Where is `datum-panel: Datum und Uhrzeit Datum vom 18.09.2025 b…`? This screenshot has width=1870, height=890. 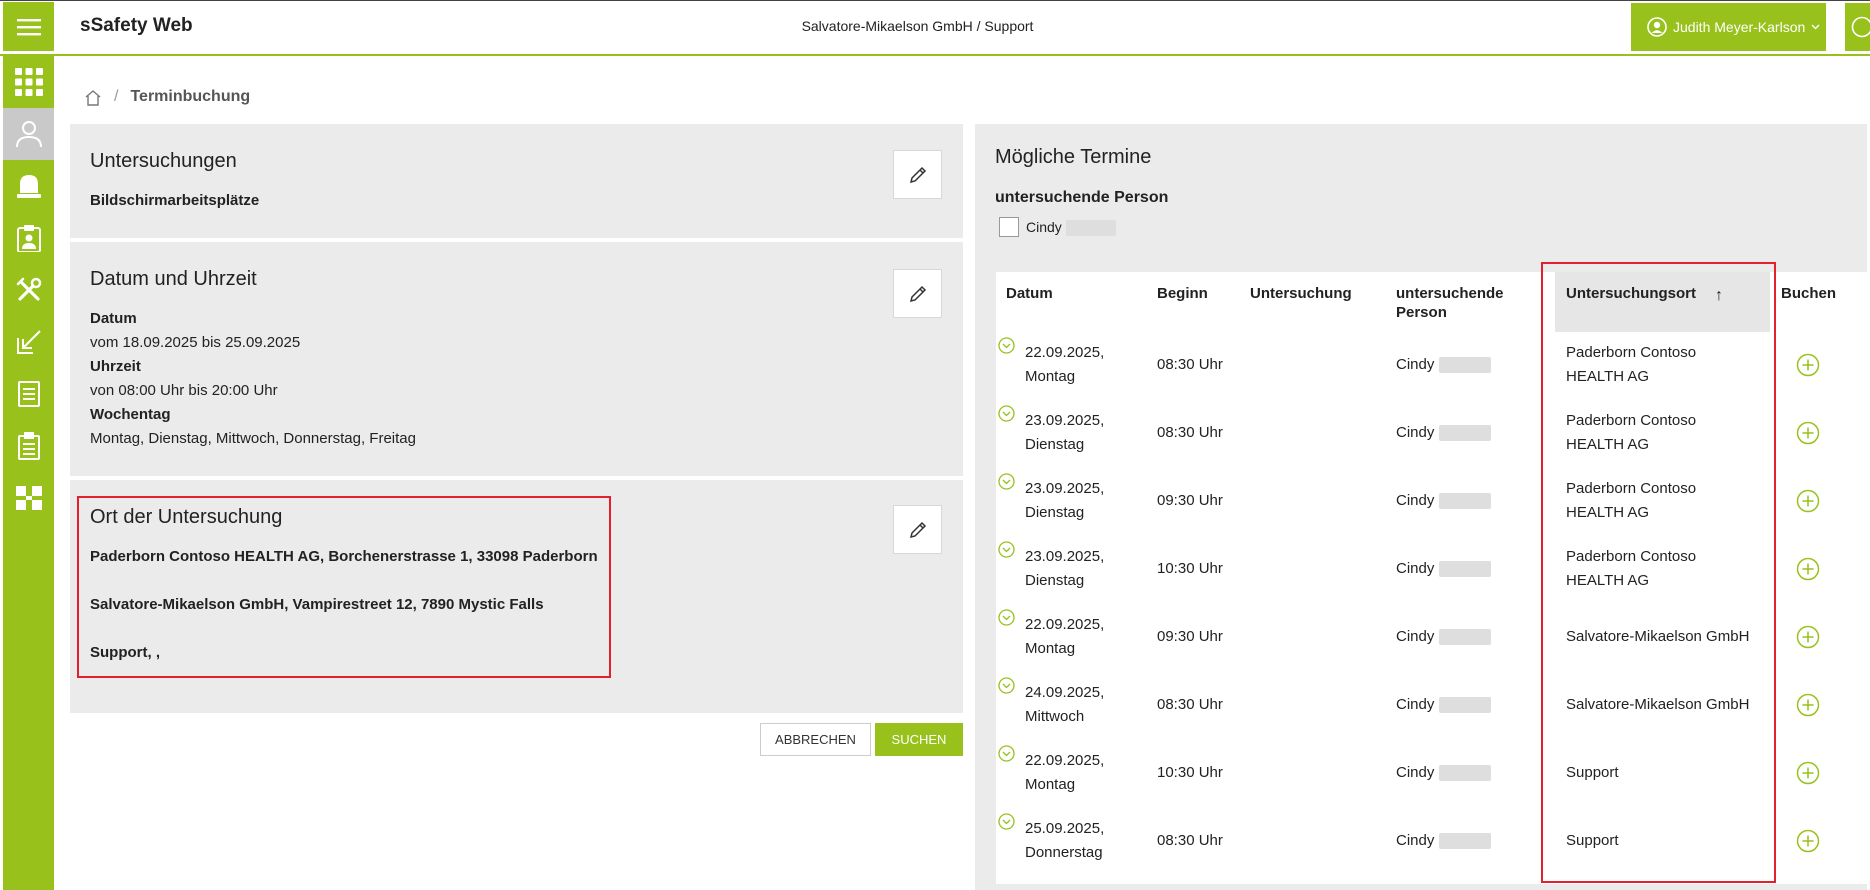
datum-panel: Datum und Uhrzeit Datum vom 18.09.2025 b… is located at coordinates (516, 359).